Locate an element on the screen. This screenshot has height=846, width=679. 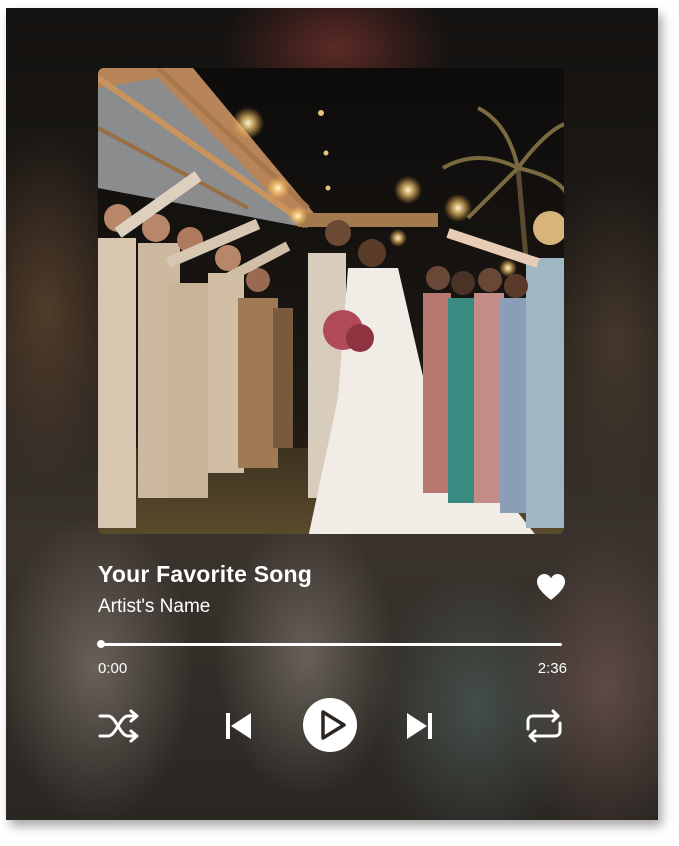
heart-icon is located at coordinates (551, 587).